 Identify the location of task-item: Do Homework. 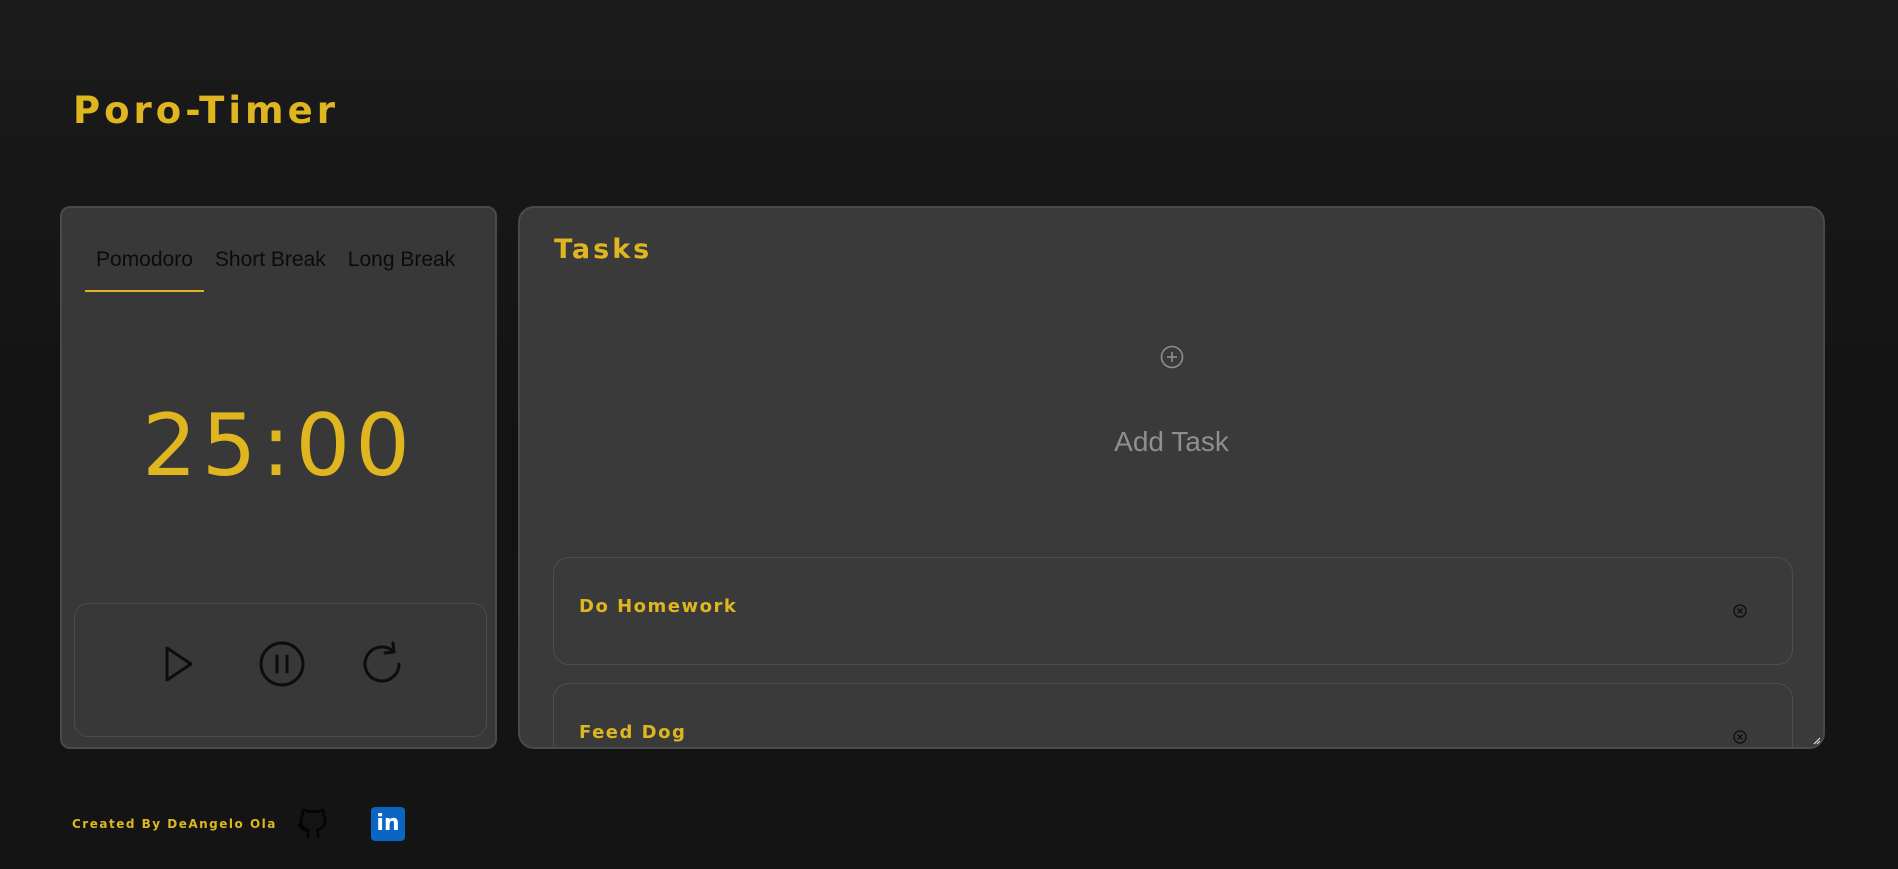
(1173, 611).